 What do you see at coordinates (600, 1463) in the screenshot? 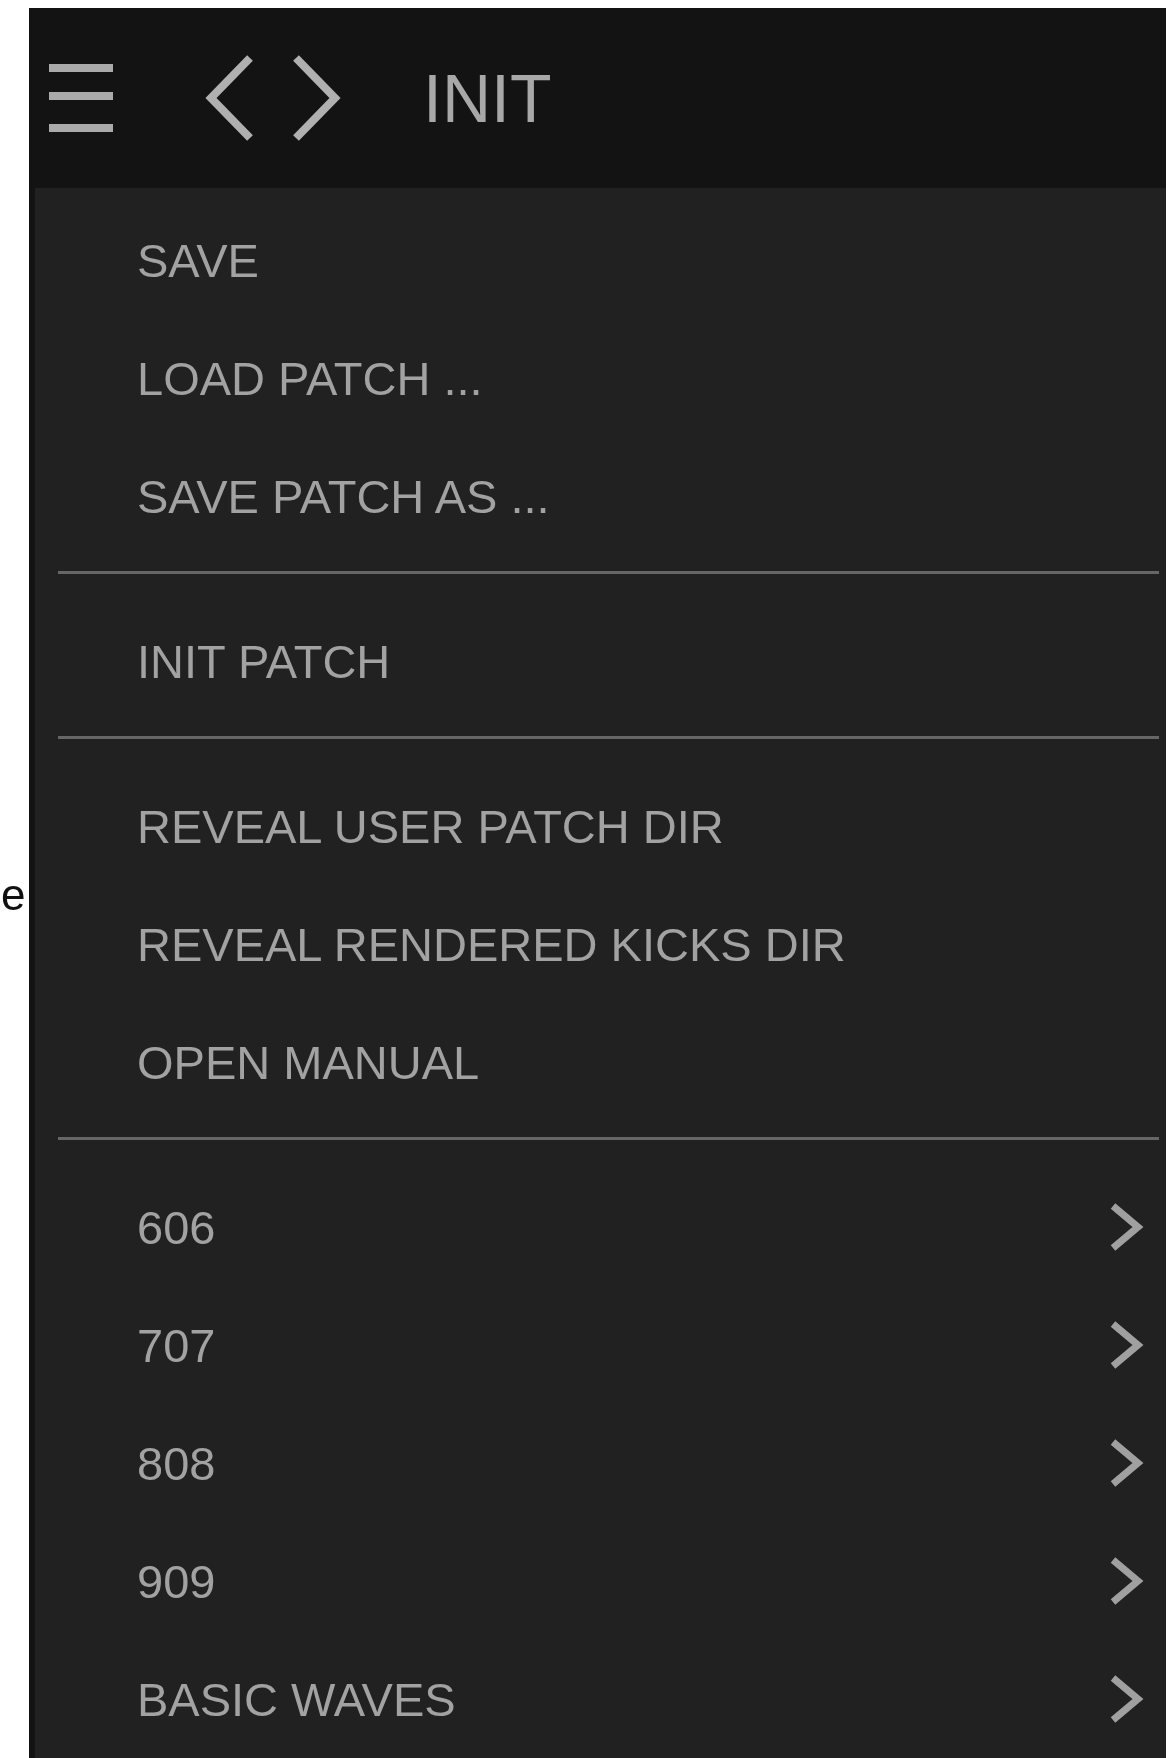
I see `menu-item: 808` at bounding box center [600, 1463].